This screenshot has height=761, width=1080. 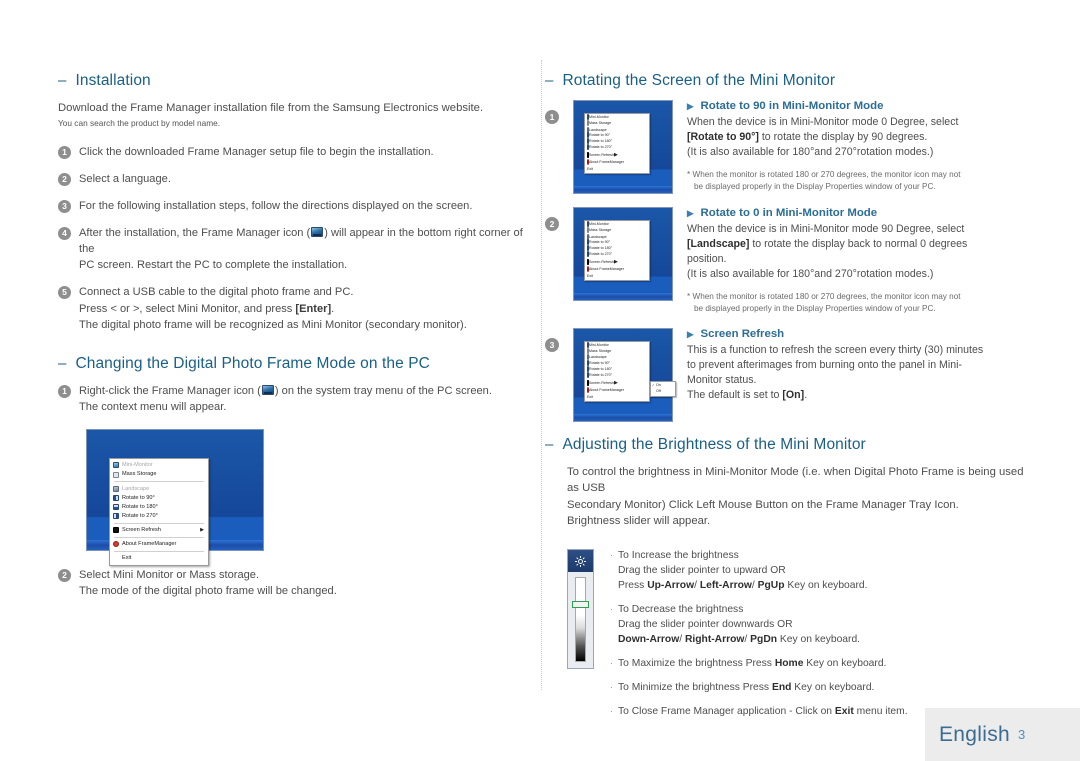 I want to click on rotate-180-icon, so click(x=116, y=506).